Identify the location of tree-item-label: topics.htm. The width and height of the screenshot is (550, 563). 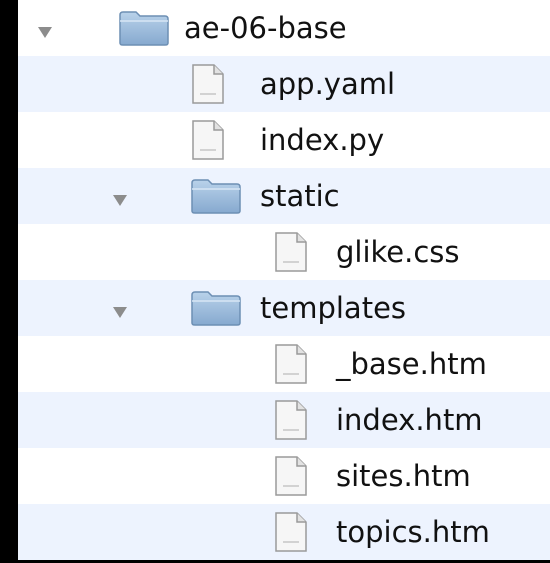
(413, 532).